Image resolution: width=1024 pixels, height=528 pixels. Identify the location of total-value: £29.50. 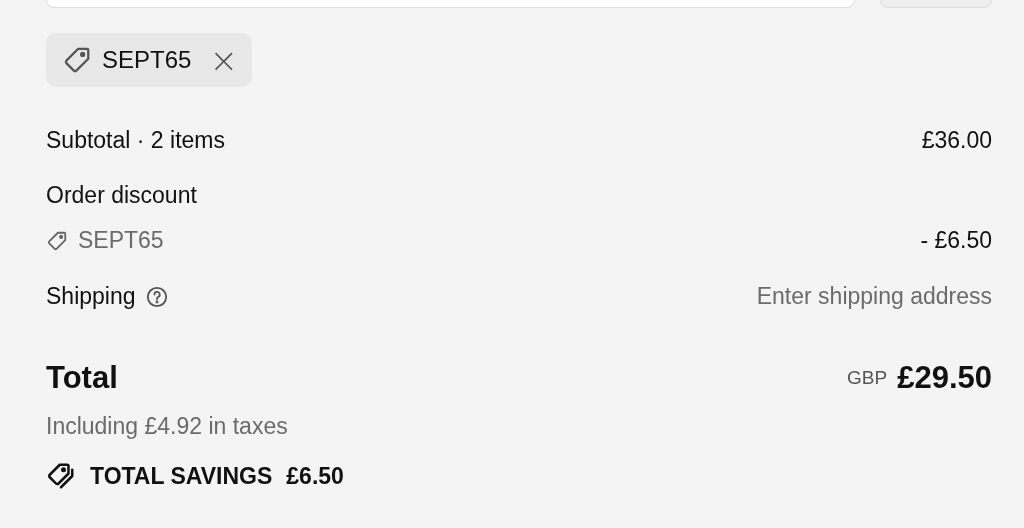
(944, 378).